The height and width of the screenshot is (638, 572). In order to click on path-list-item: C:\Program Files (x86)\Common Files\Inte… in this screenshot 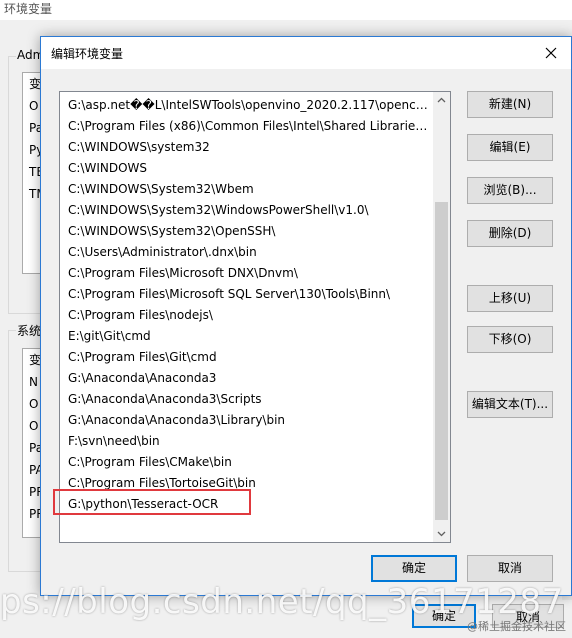, I will do `click(246, 126)`.